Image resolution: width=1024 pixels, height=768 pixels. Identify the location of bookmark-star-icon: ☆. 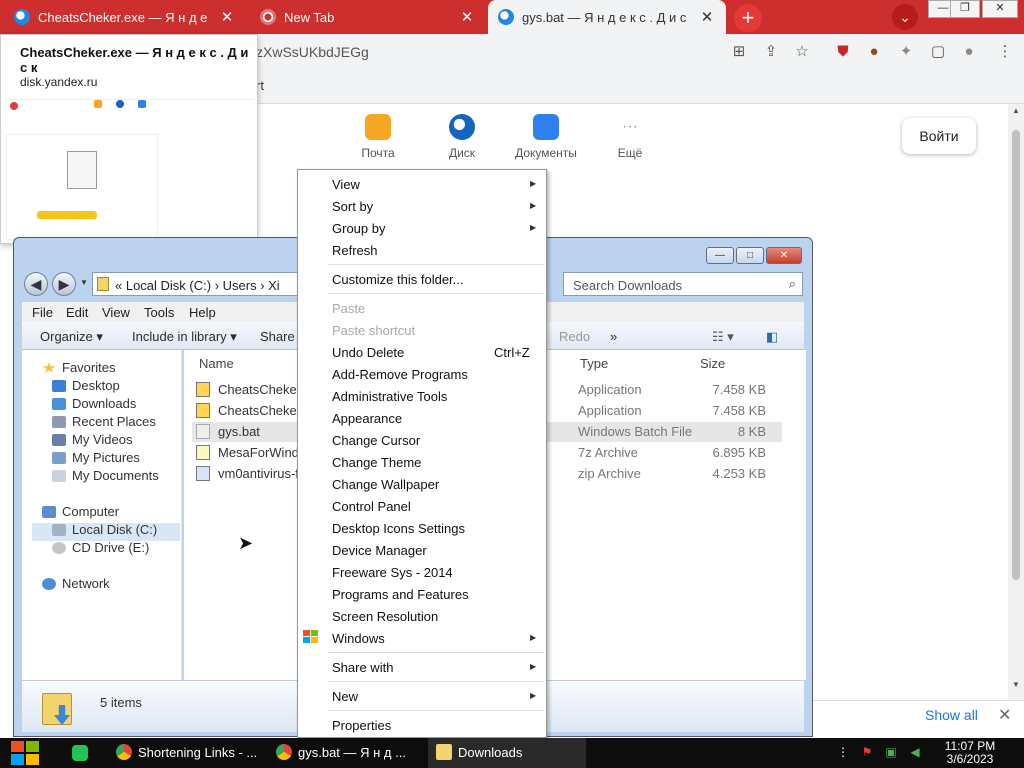
(802, 52).